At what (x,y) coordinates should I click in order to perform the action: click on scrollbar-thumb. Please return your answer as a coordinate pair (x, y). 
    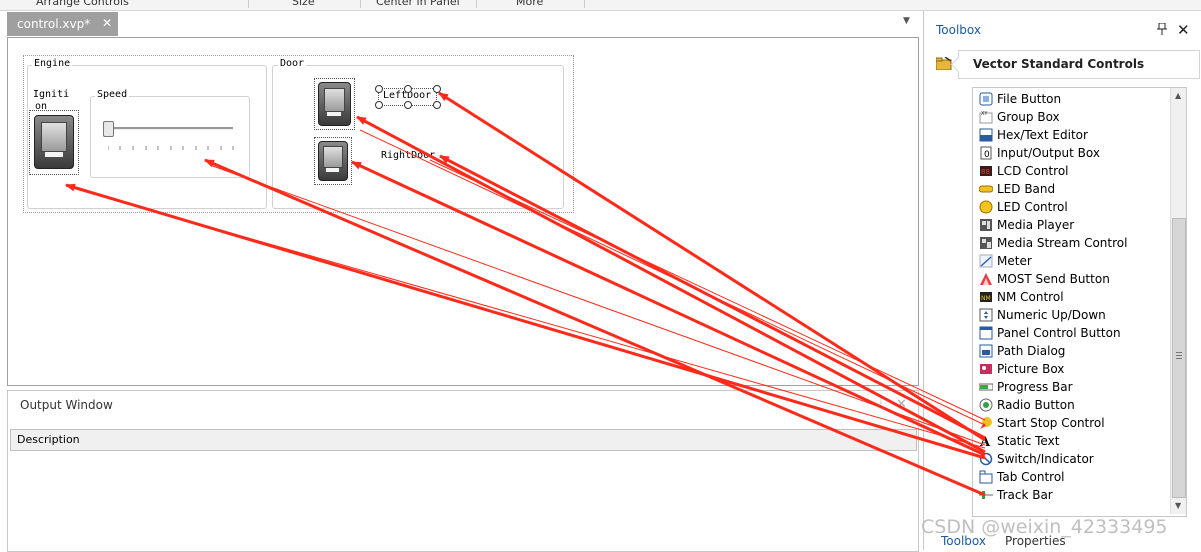
    Looking at the image, I should click on (1179, 358).